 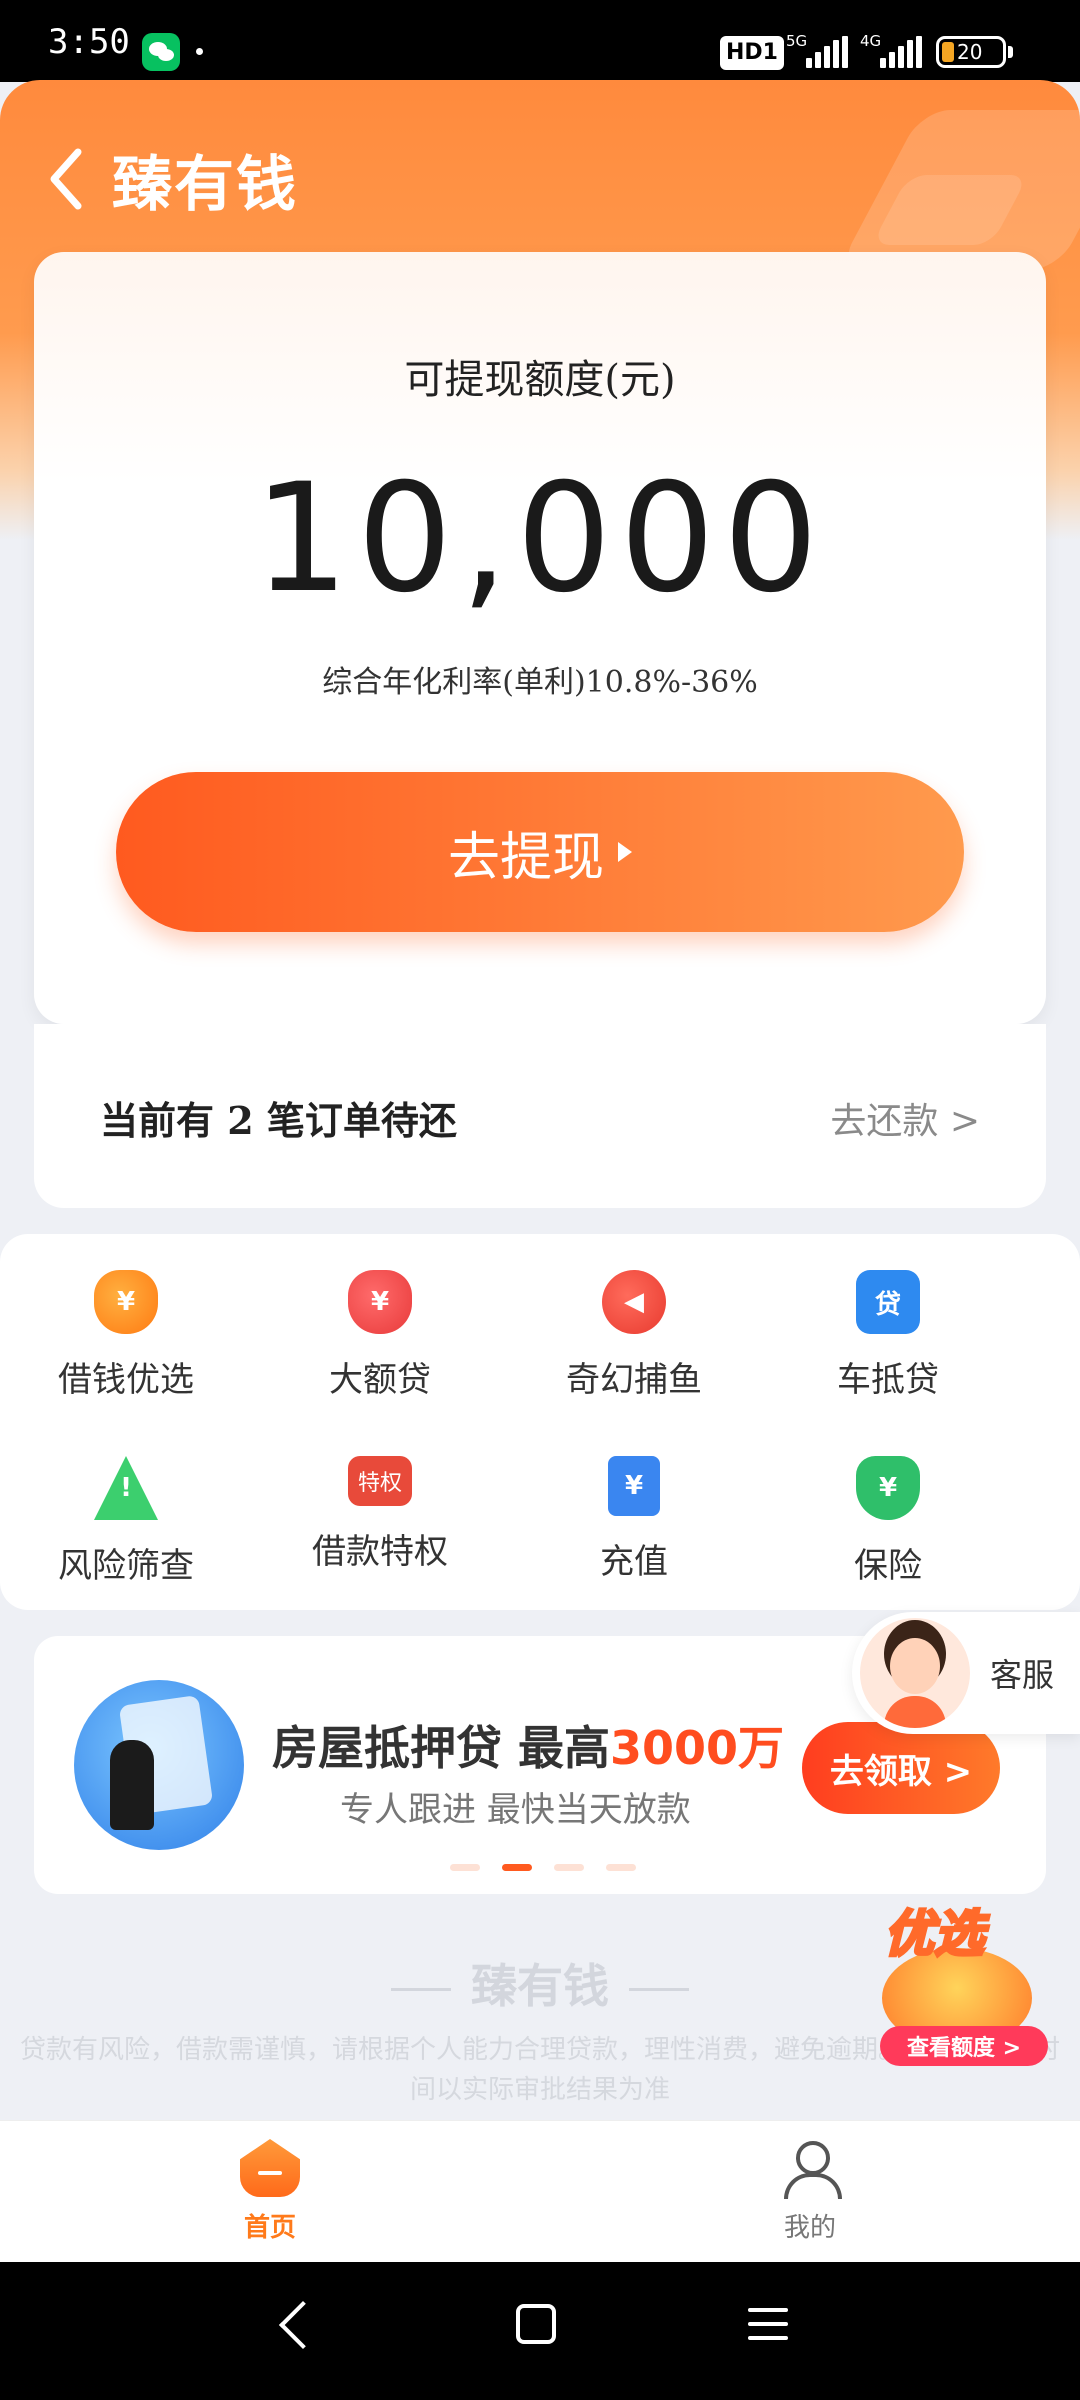 What do you see at coordinates (515, 1810) in the screenshot?
I see `banner-subtitle: 专人跟进 最快当天放款` at bounding box center [515, 1810].